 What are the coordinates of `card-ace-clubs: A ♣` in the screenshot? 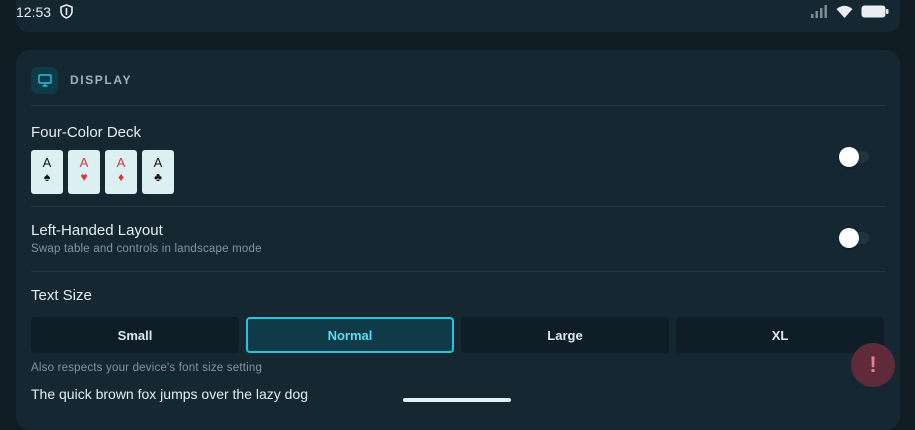 It's located at (158, 172).